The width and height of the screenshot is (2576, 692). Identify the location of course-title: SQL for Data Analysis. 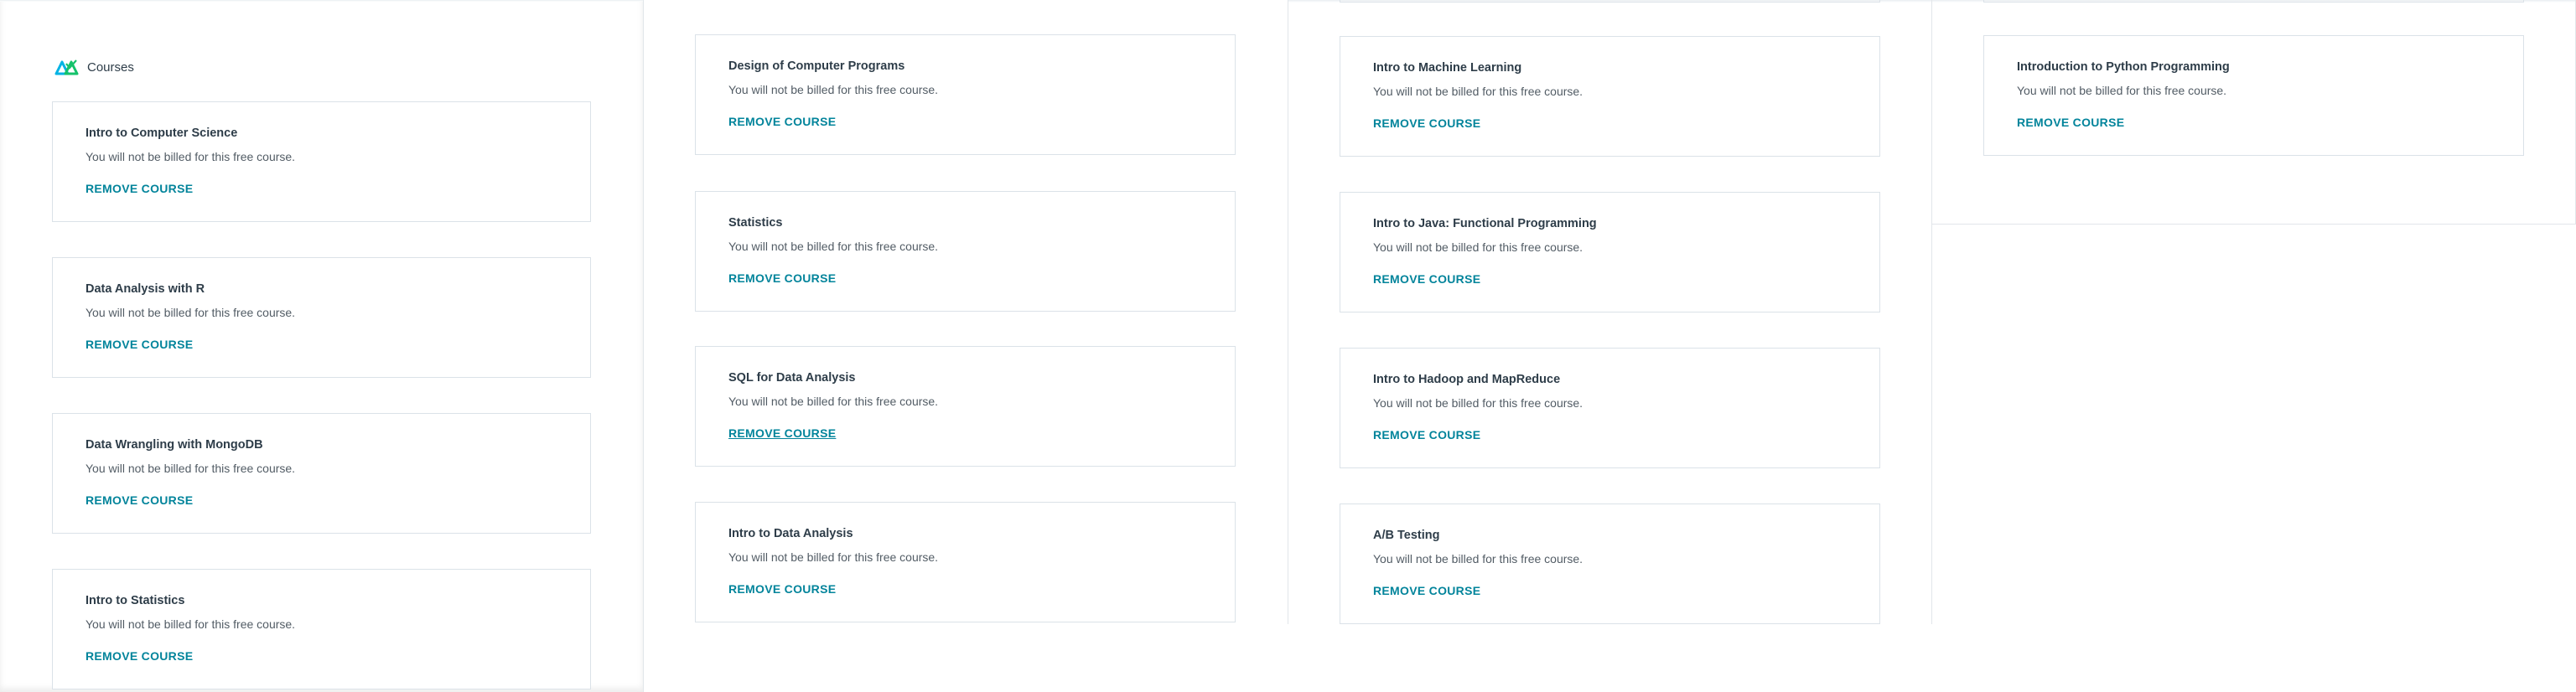
(792, 378).